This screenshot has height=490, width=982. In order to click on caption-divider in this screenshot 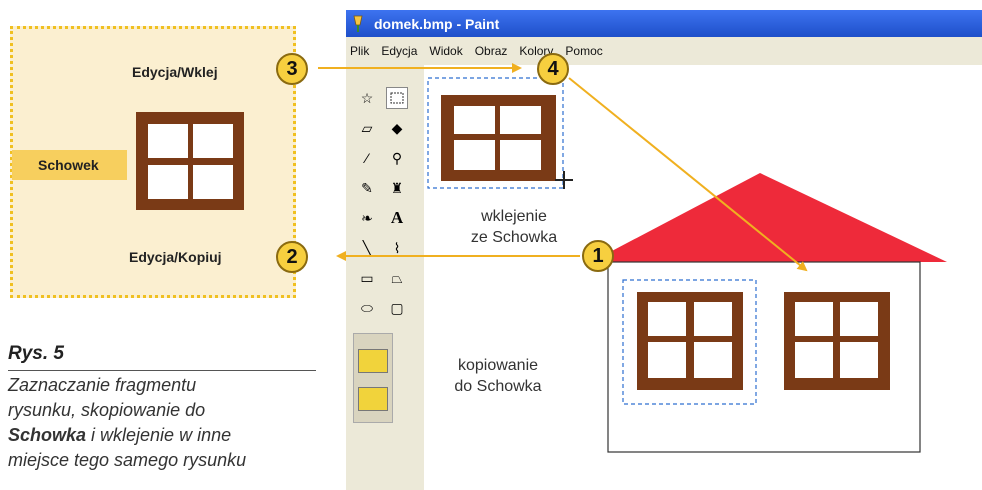, I will do `click(162, 370)`.